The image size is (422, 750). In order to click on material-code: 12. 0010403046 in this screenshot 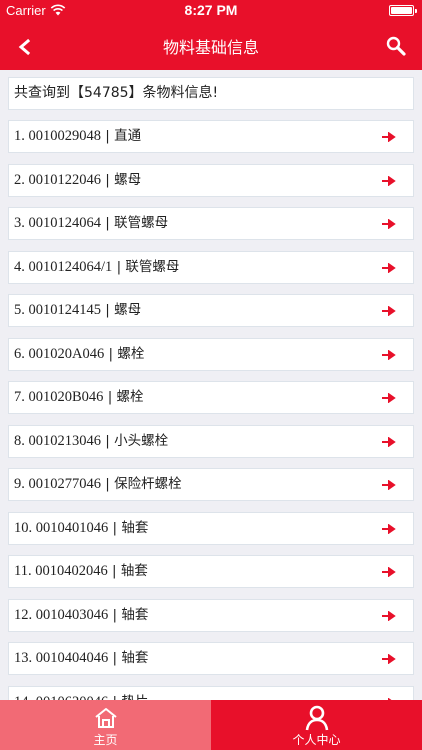, I will do `click(61, 614)`.